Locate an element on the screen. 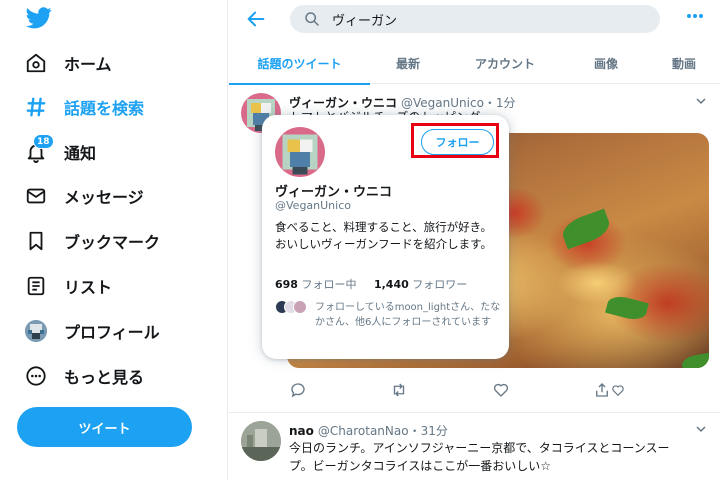 The height and width of the screenshot is (480, 720). hover-card-bio: 食べること、料理すること、旅行が好き。おいしいヴィーガンフードを紹介します。 is located at coordinates (384, 235).